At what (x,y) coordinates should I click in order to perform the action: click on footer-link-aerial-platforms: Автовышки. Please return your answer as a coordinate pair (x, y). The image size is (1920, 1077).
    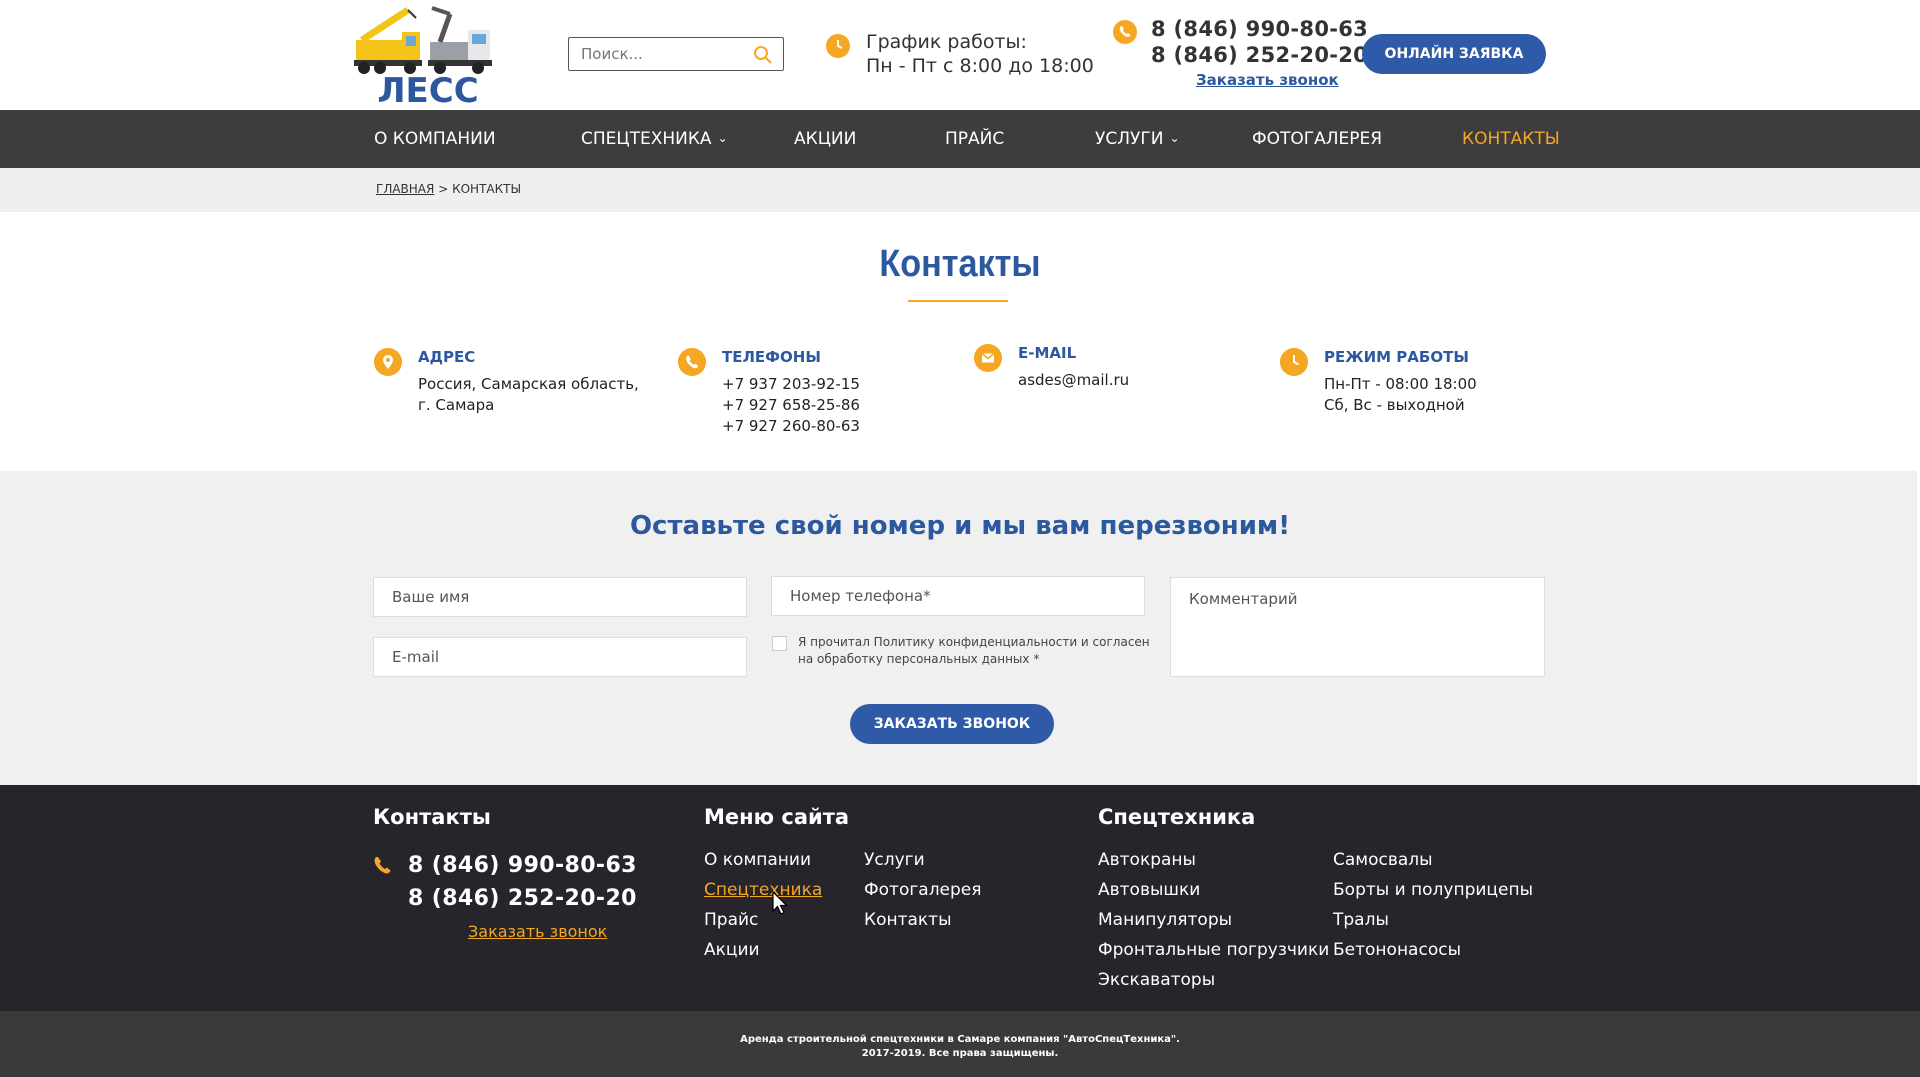
    Looking at the image, I should click on (1149, 890).